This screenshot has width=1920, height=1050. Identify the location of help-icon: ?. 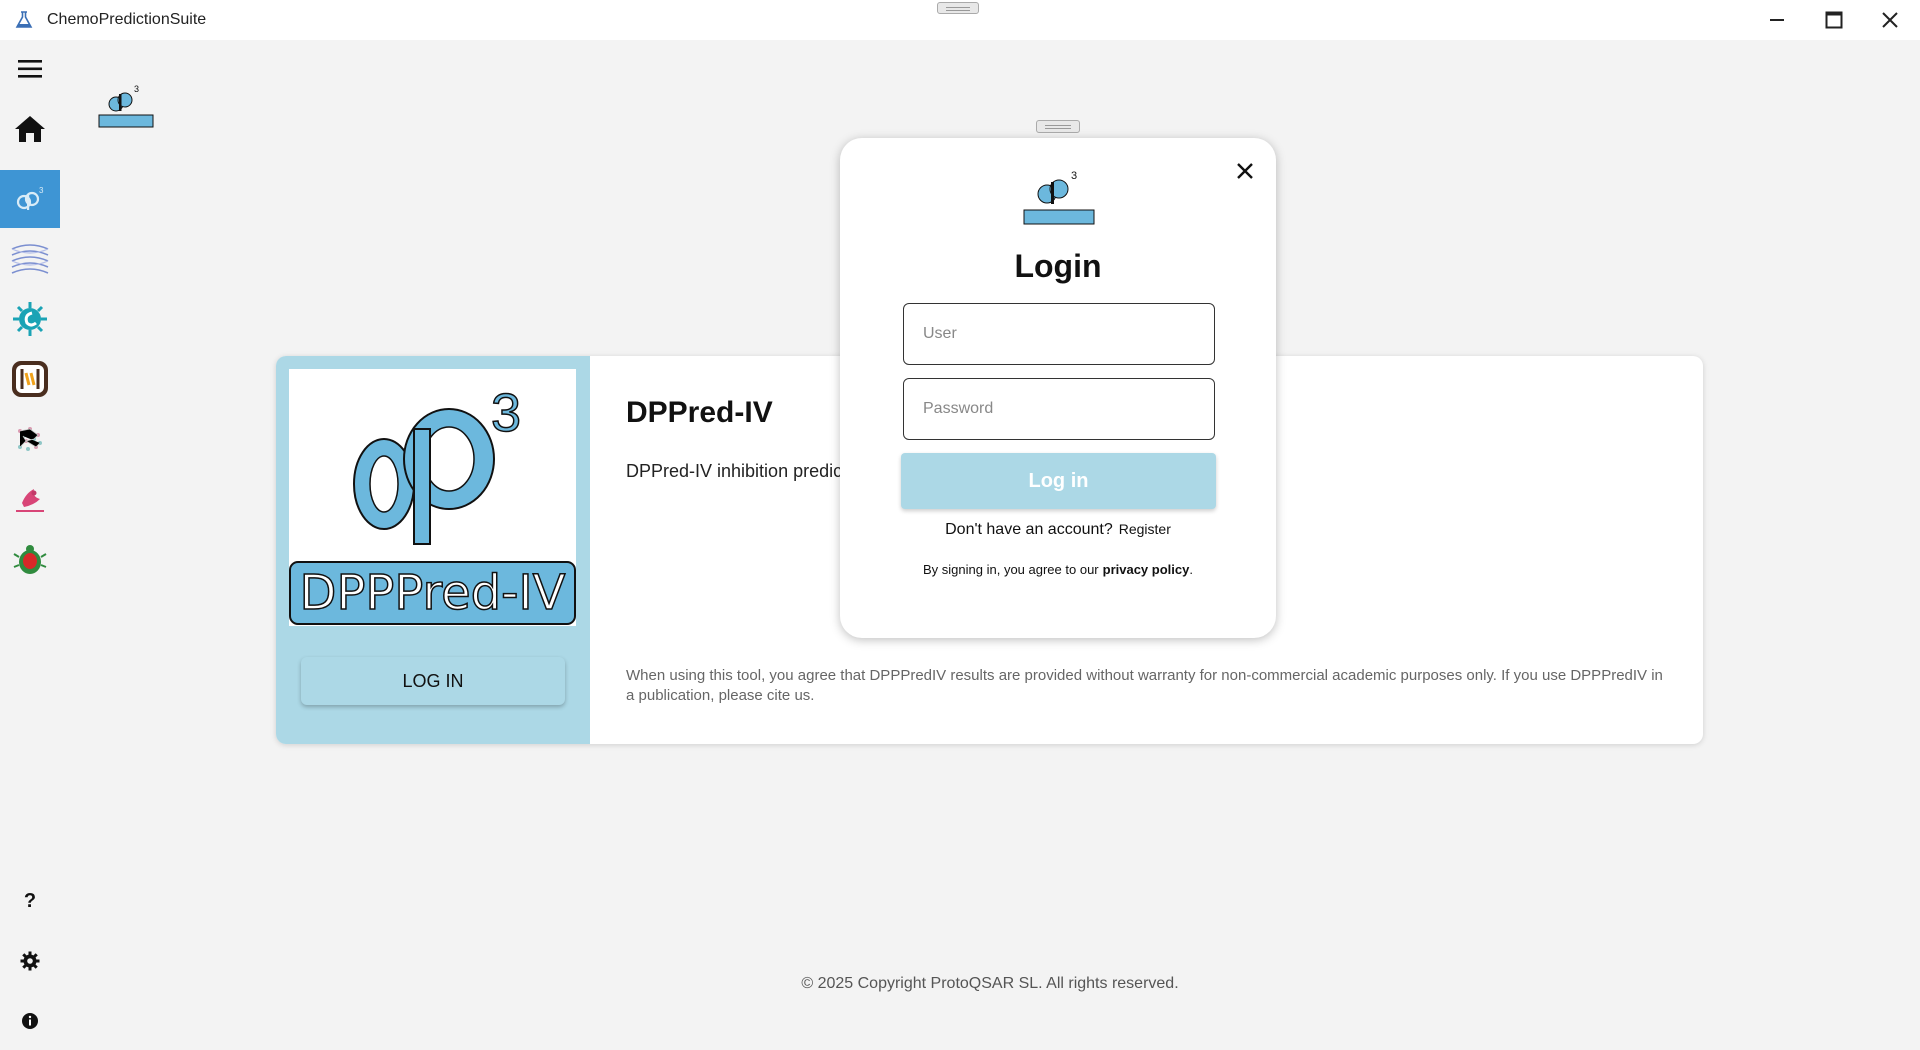
(30, 900).